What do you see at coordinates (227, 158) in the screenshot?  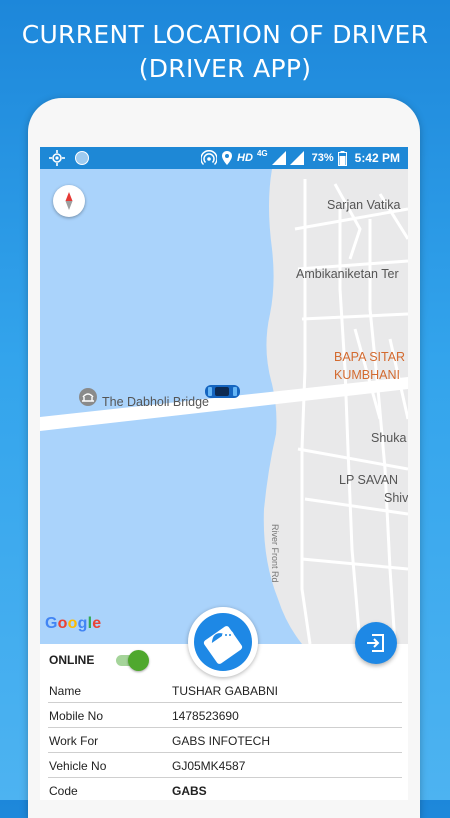 I see `location-pin-icon` at bounding box center [227, 158].